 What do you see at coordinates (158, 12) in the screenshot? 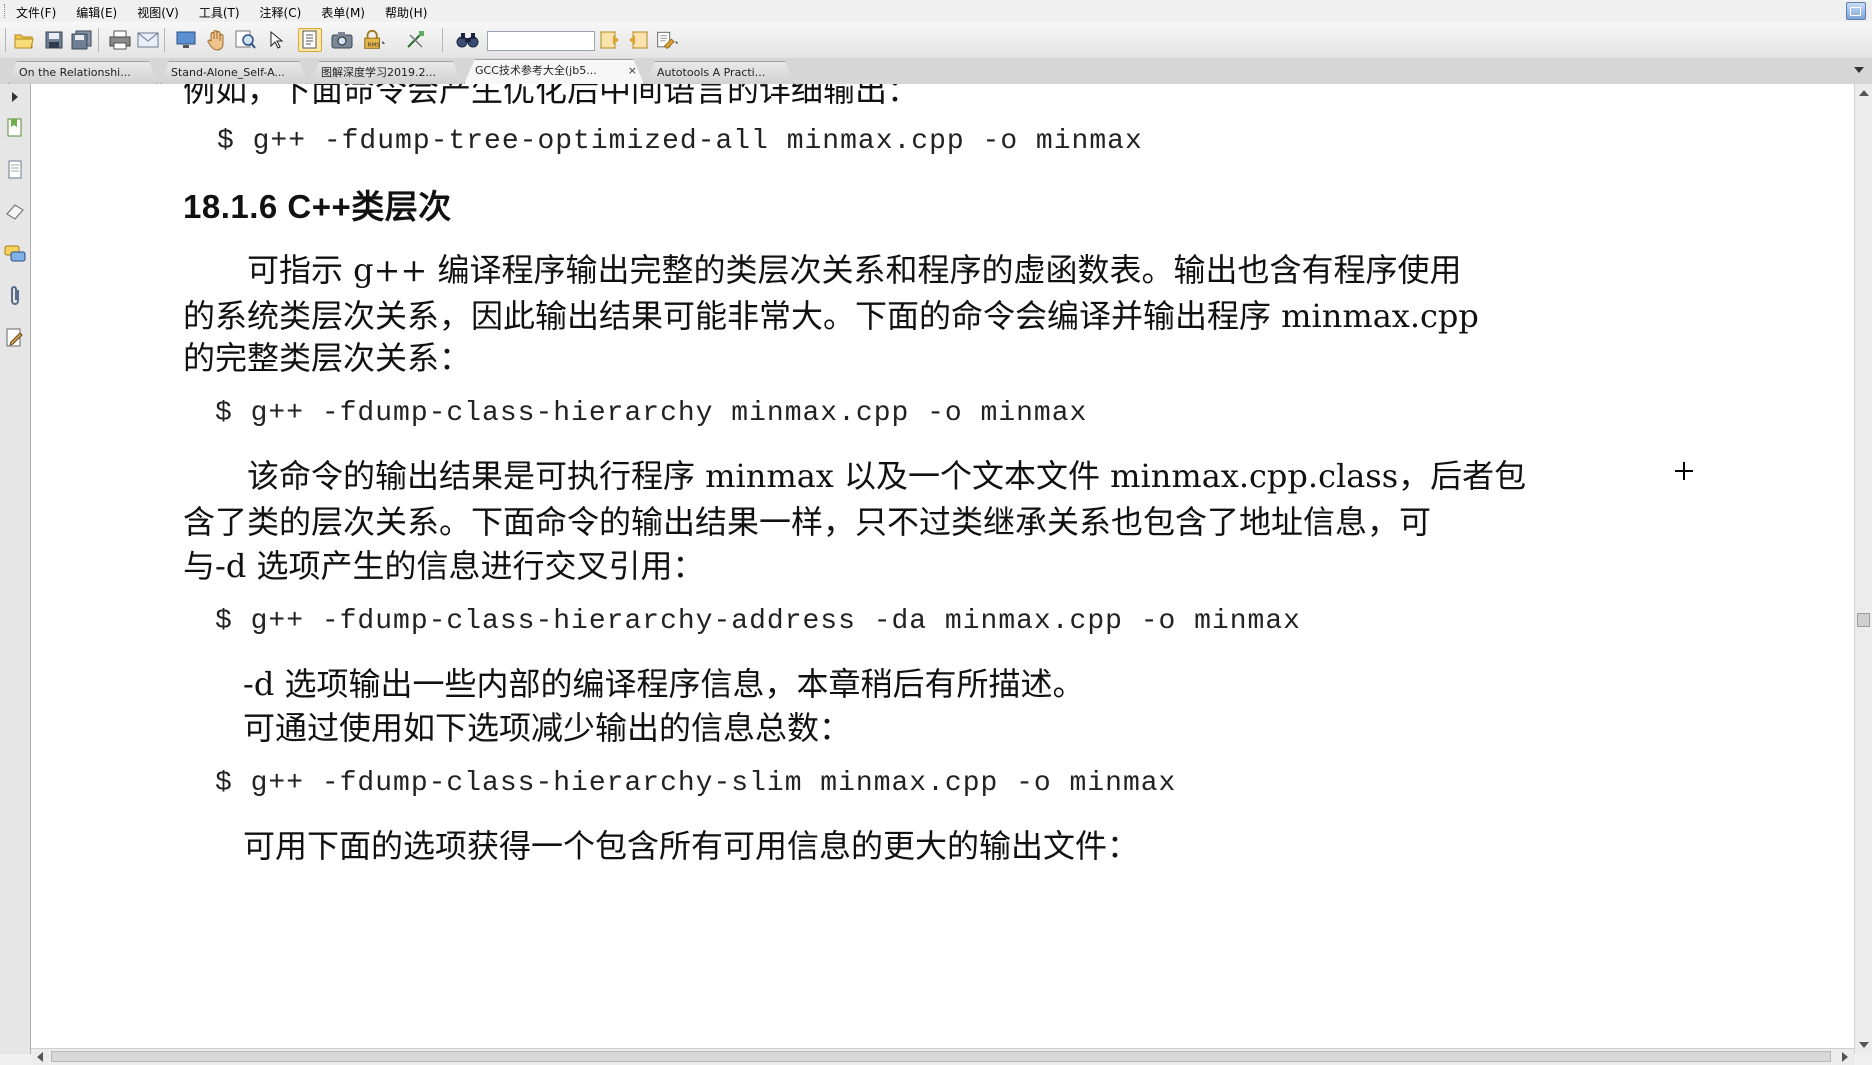
I see `menu-view: 视图(V)` at bounding box center [158, 12].